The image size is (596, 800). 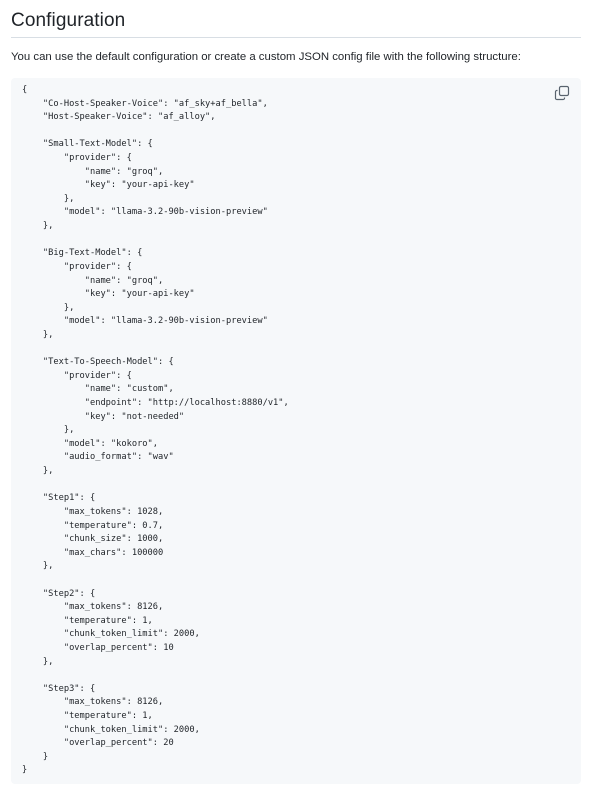 What do you see at coordinates (93, 539) in the screenshot?
I see `code-line: "chunk_size": 1000,` at bounding box center [93, 539].